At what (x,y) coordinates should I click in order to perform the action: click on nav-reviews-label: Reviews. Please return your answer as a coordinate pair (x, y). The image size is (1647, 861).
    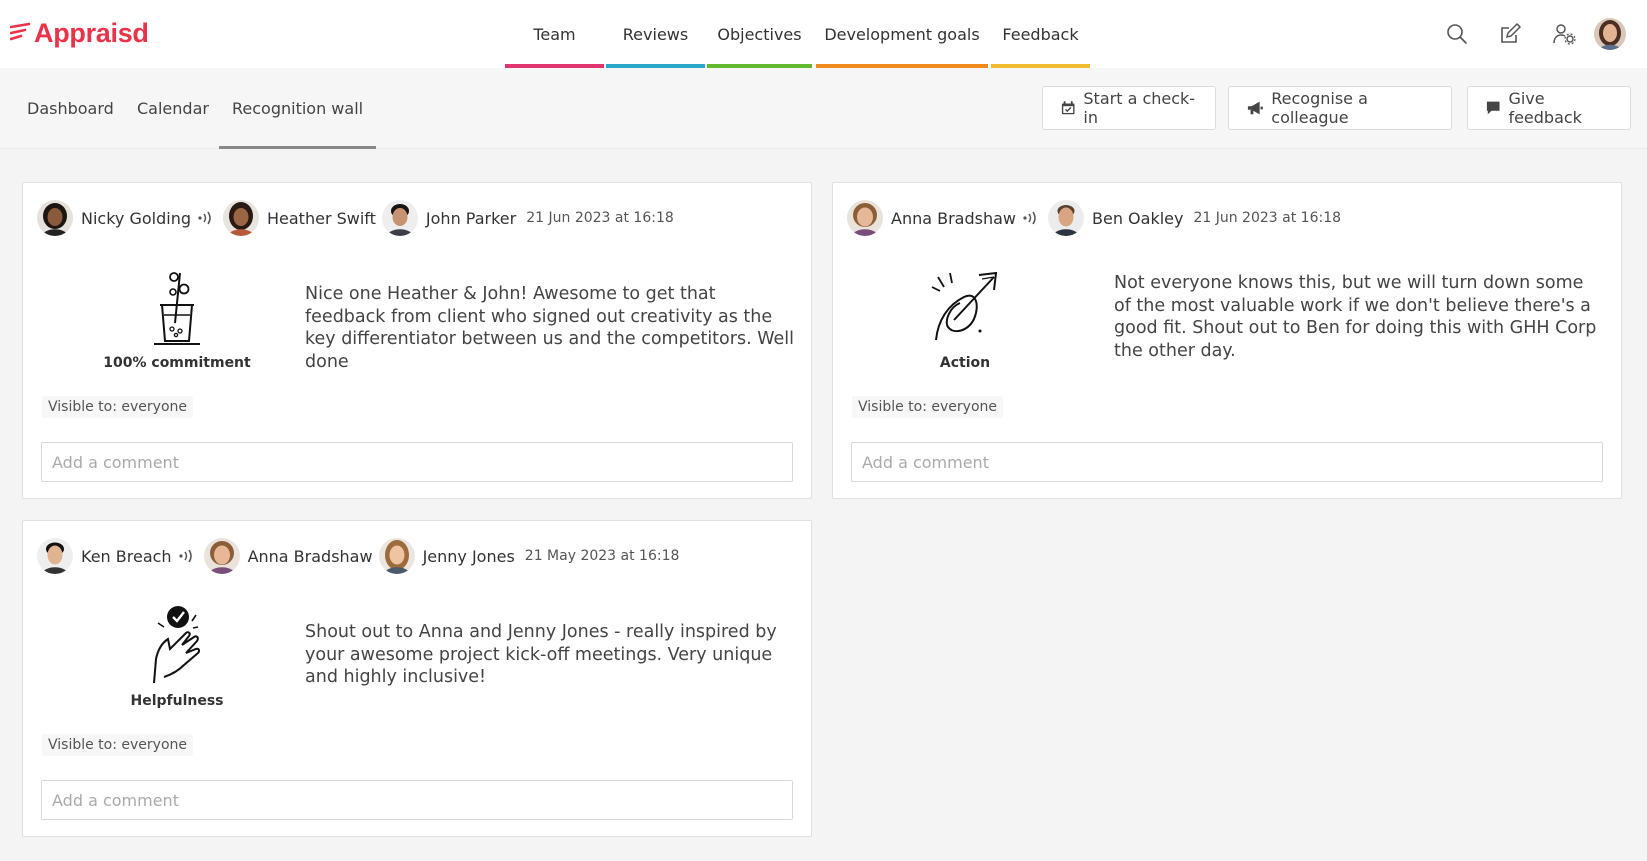
    Looking at the image, I should click on (655, 34).